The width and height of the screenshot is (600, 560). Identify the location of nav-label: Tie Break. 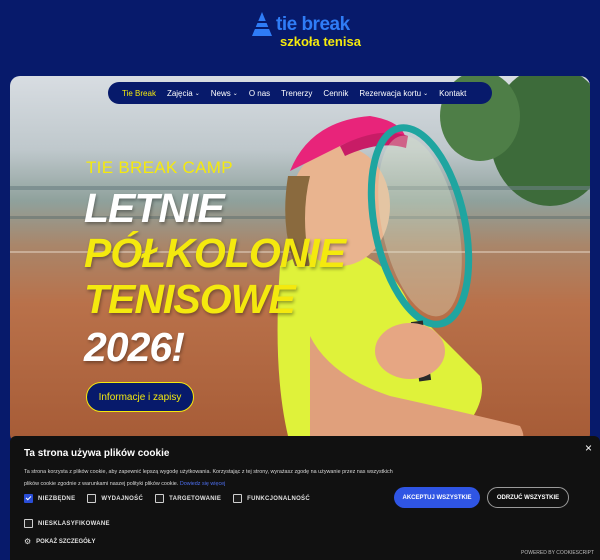
(139, 93).